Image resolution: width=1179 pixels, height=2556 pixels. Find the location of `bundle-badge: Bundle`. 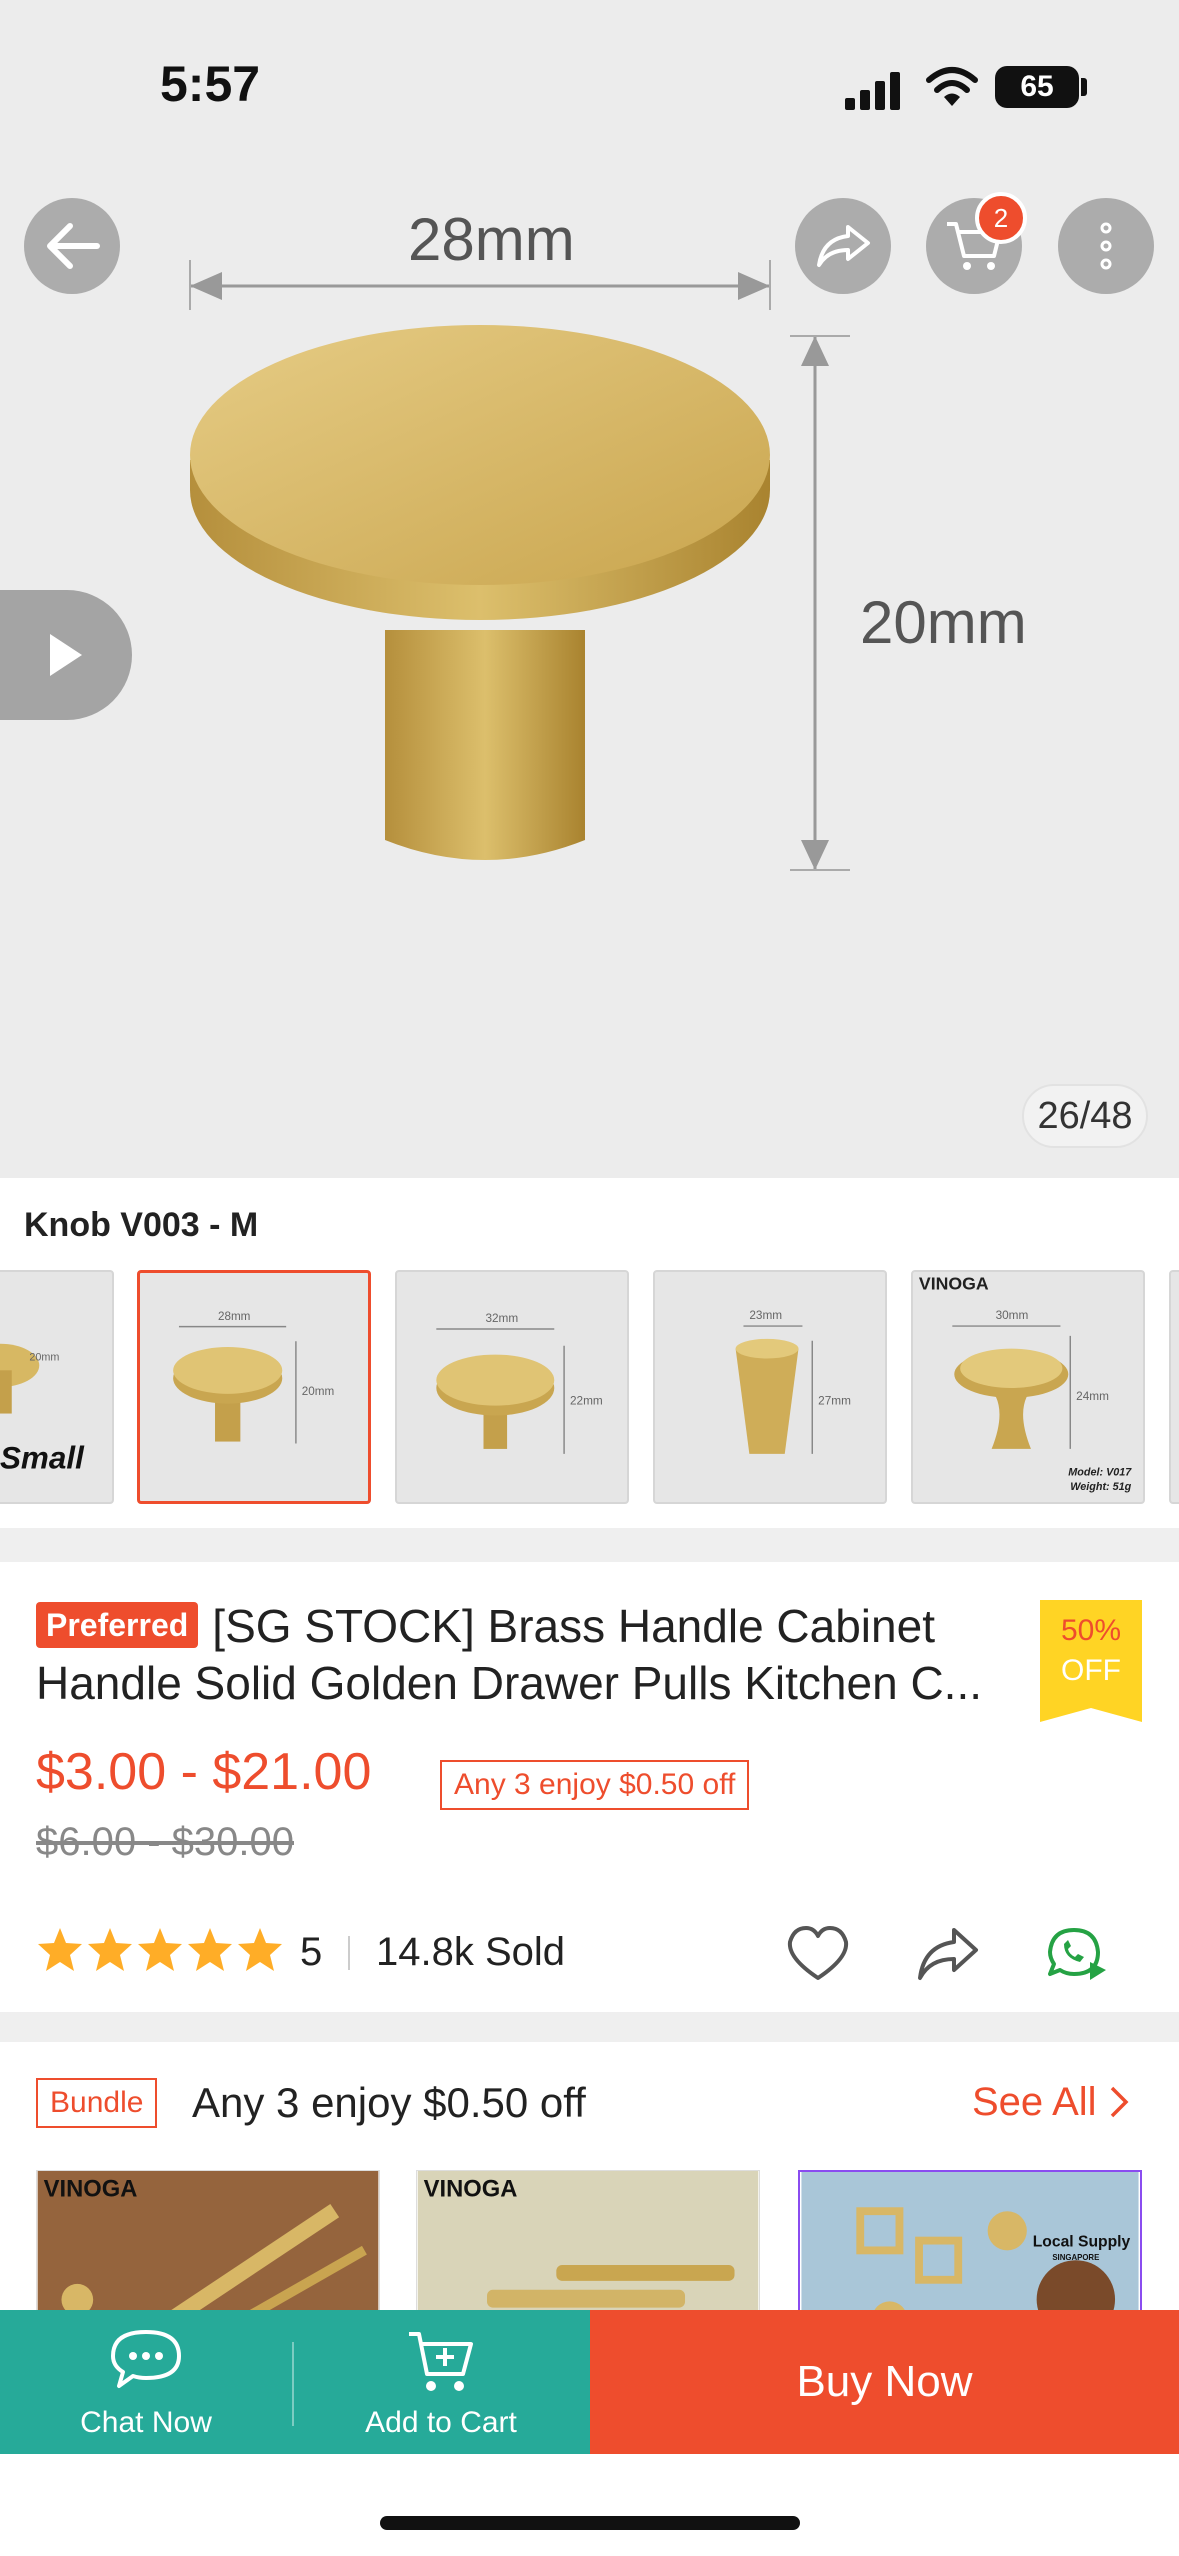

bundle-badge: Bundle is located at coordinates (97, 2103).